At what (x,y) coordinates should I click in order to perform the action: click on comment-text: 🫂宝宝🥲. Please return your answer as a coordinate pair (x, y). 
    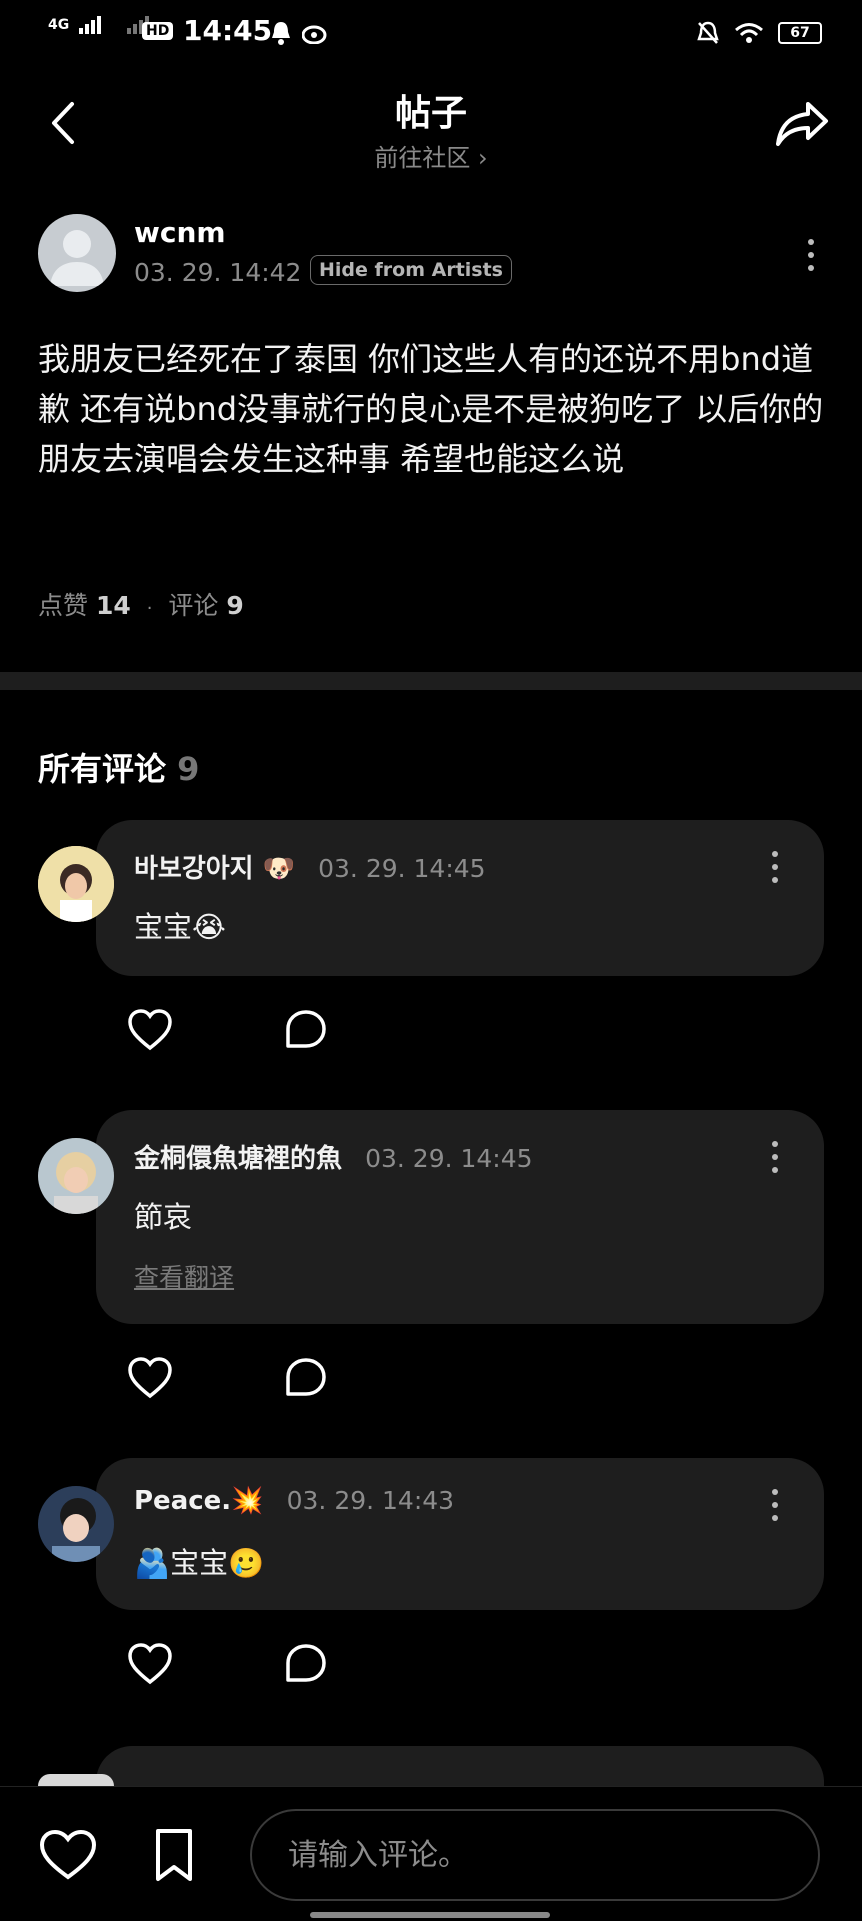
    Looking at the image, I should click on (199, 1563).